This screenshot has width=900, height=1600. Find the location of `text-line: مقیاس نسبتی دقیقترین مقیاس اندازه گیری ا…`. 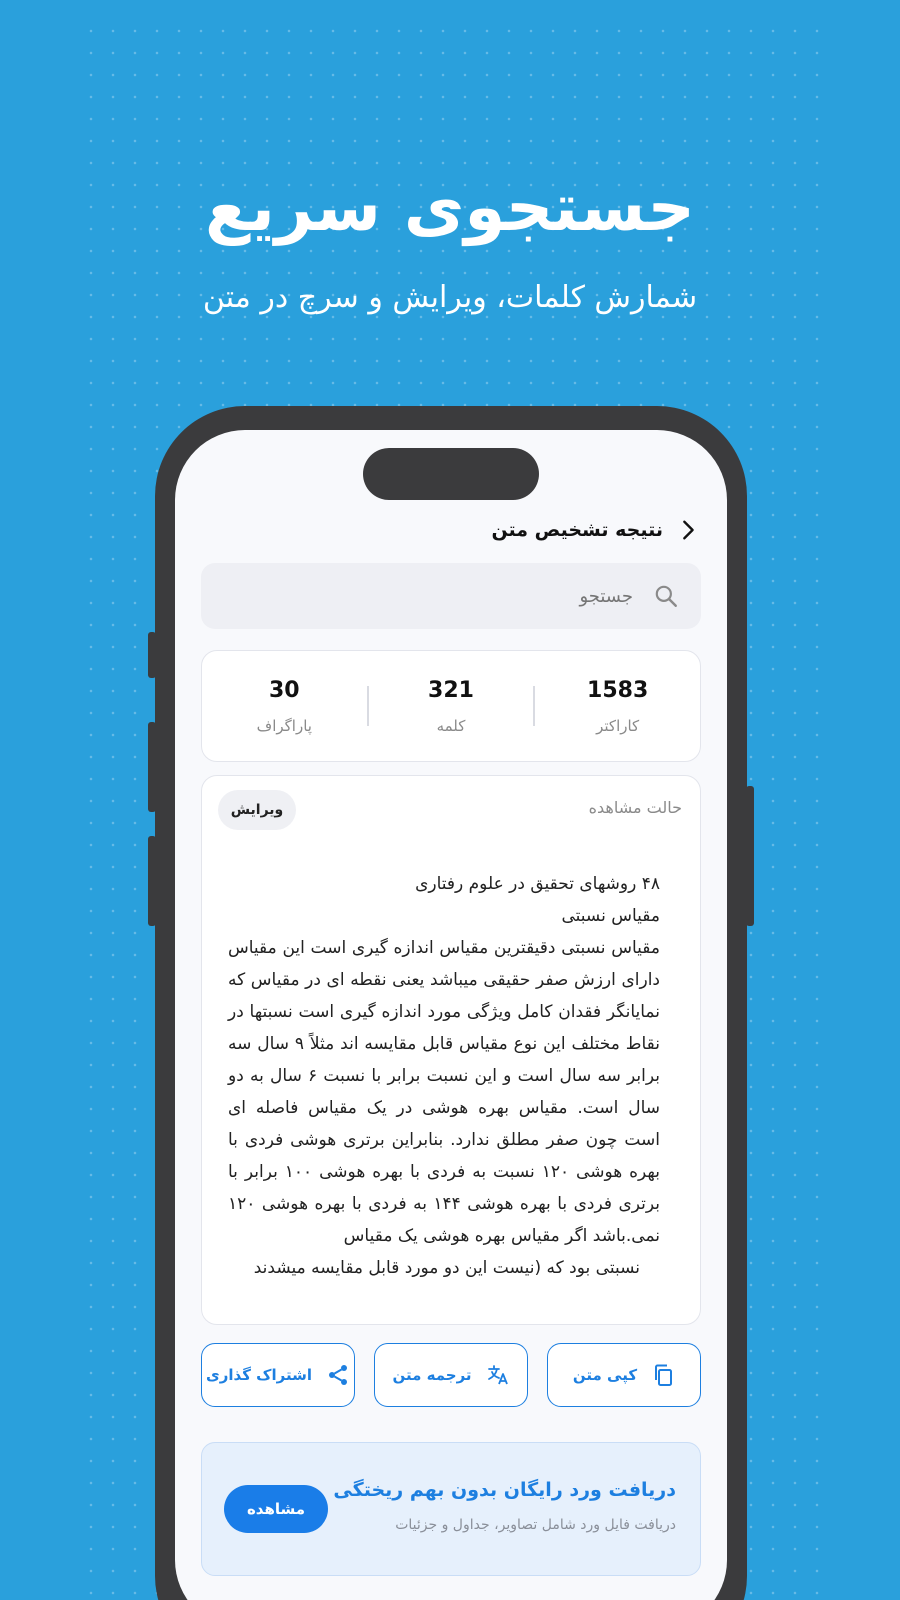

text-line: مقیاس نسبتی دقیقترین مقیاس اندازه گیری ا… is located at coordinates (444, 1092).